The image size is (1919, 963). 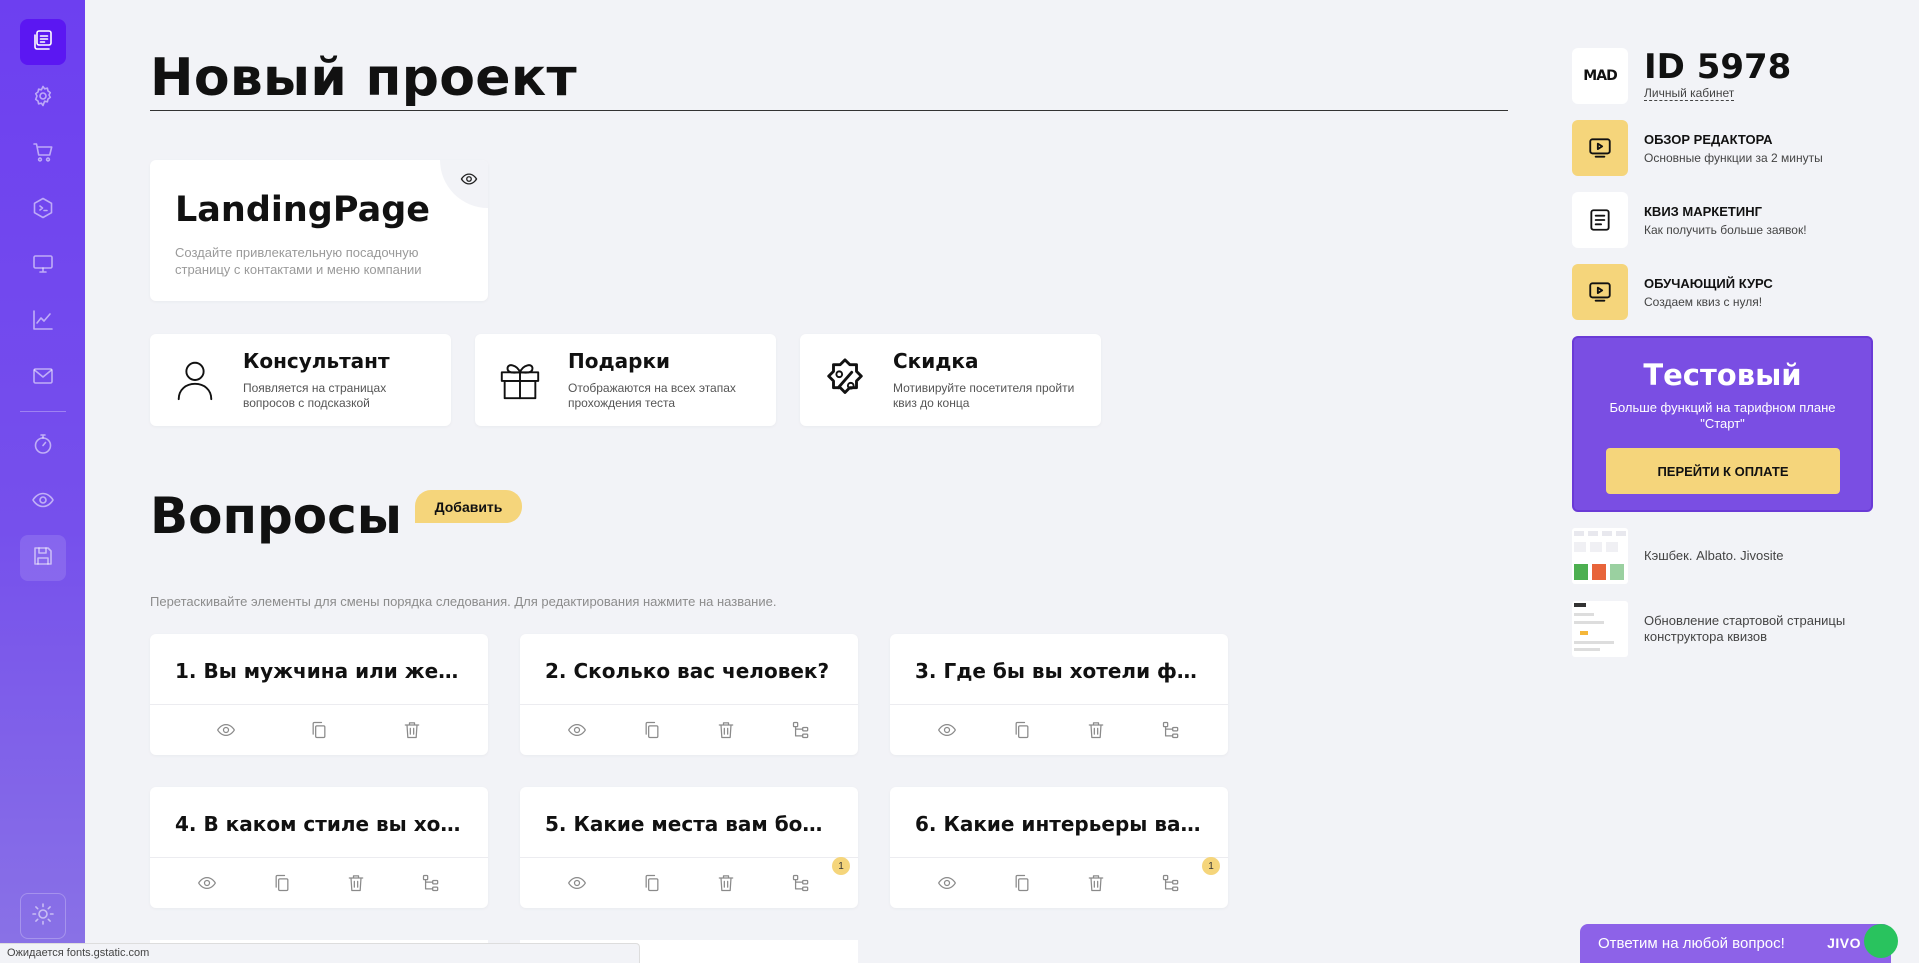 I want to click on monitor-icon, so click(x=43, y=266).